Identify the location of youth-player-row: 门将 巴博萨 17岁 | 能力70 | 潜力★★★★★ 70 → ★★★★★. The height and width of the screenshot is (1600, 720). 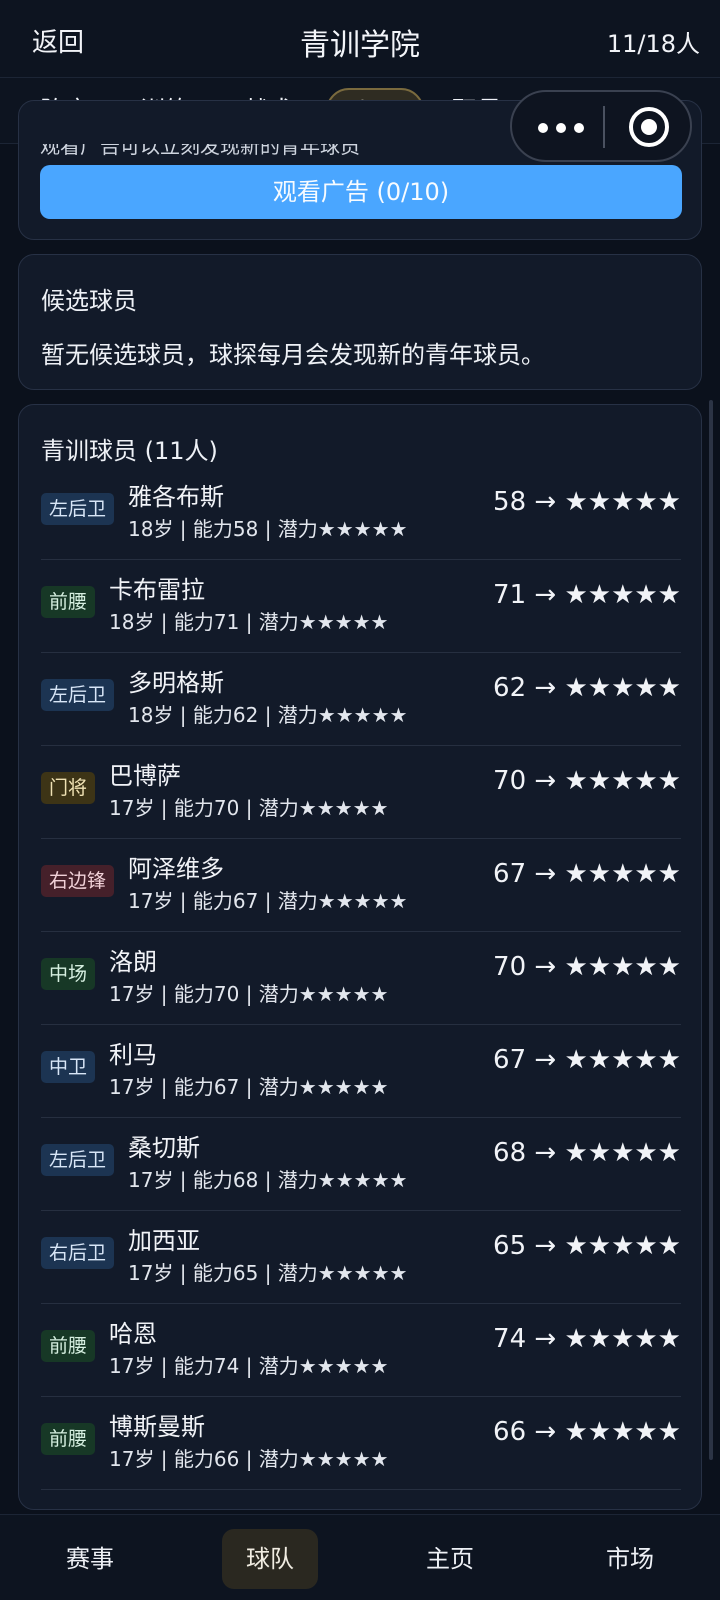
(361, 792).